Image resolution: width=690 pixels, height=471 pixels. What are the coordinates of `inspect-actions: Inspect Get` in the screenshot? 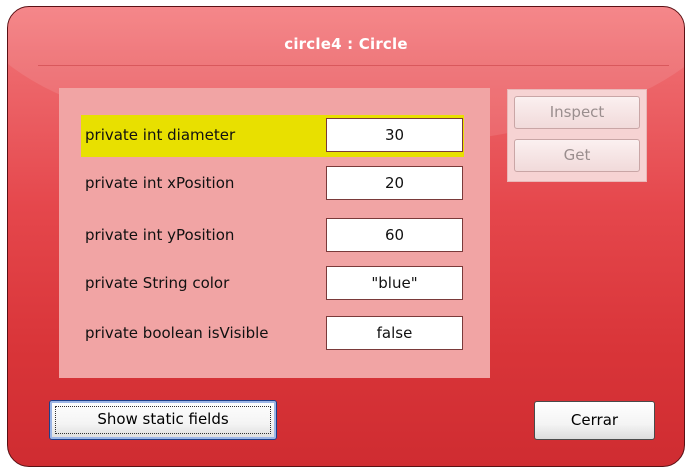 It's located at (577, 135).